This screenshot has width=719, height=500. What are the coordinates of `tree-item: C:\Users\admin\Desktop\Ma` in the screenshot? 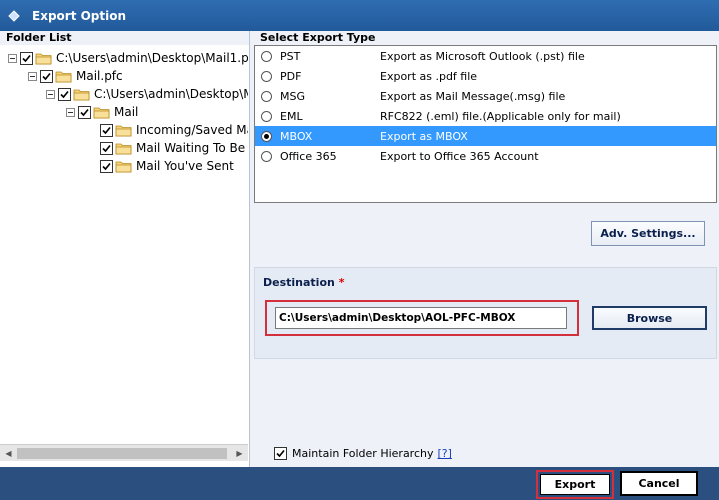 It's located at (147, 94).